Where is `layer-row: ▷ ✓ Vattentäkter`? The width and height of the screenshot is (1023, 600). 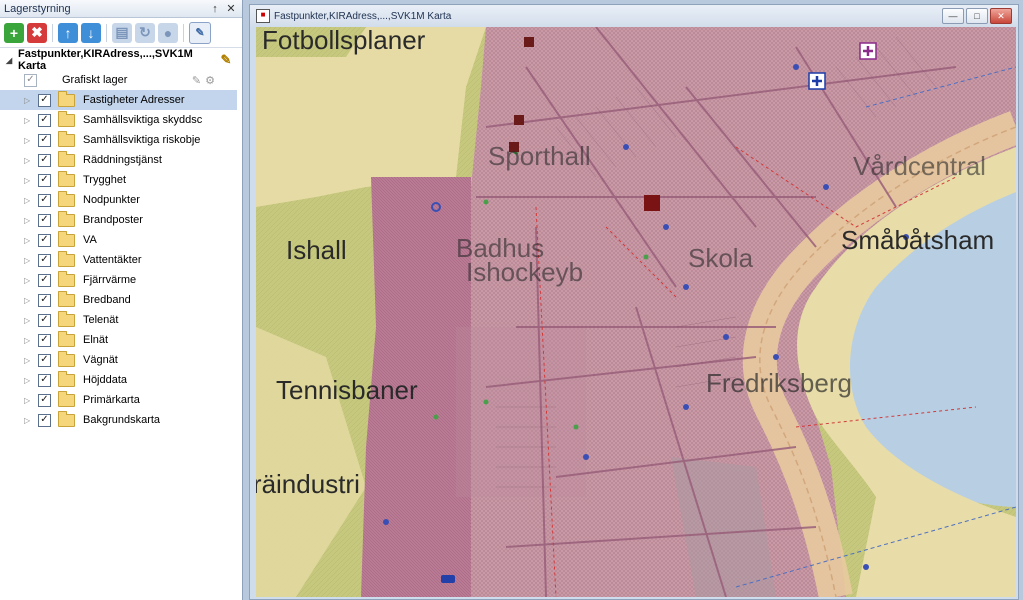
layer-row: ▷ ✓ Vattentäkter is located at coordinates (118, 260).